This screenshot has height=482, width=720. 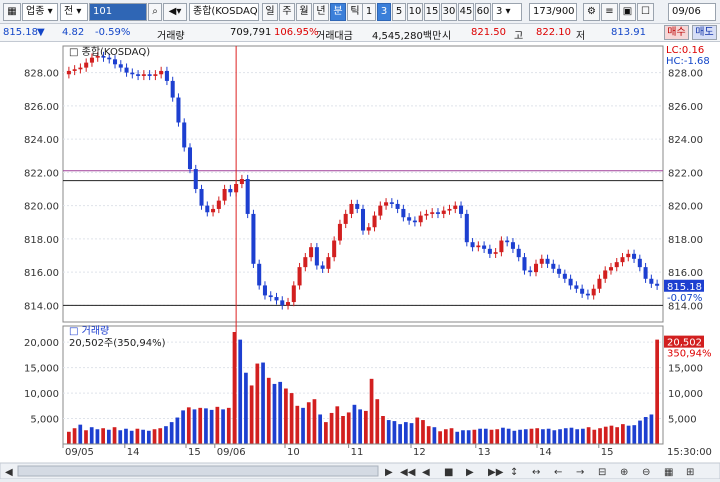 What do you see at coordinates (41, 394) in the screenshot?
I see `volume-tick-left-2: 10,000` at bounding box center [41, 394].